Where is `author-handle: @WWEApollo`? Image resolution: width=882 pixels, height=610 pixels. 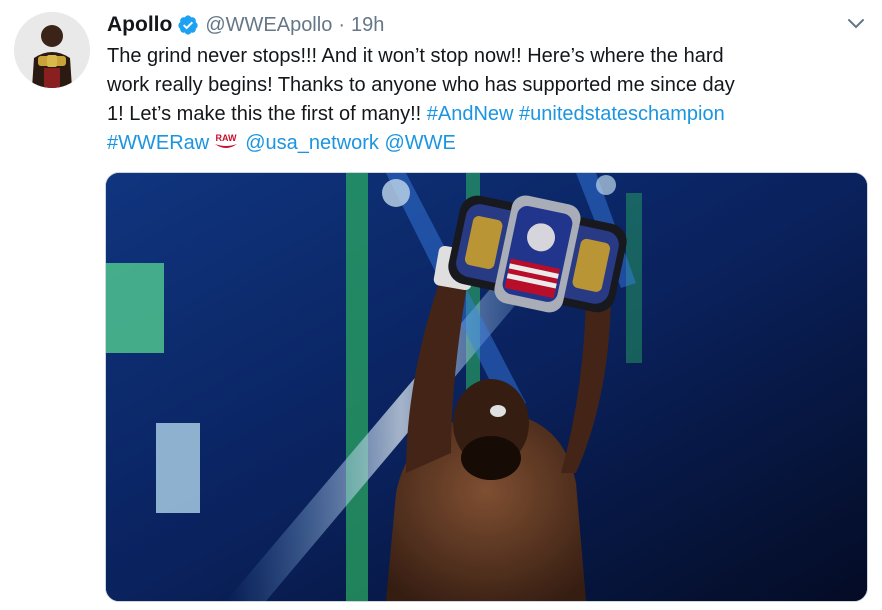 author-handle: @WWEApollo is located at coordinates (268, 25).